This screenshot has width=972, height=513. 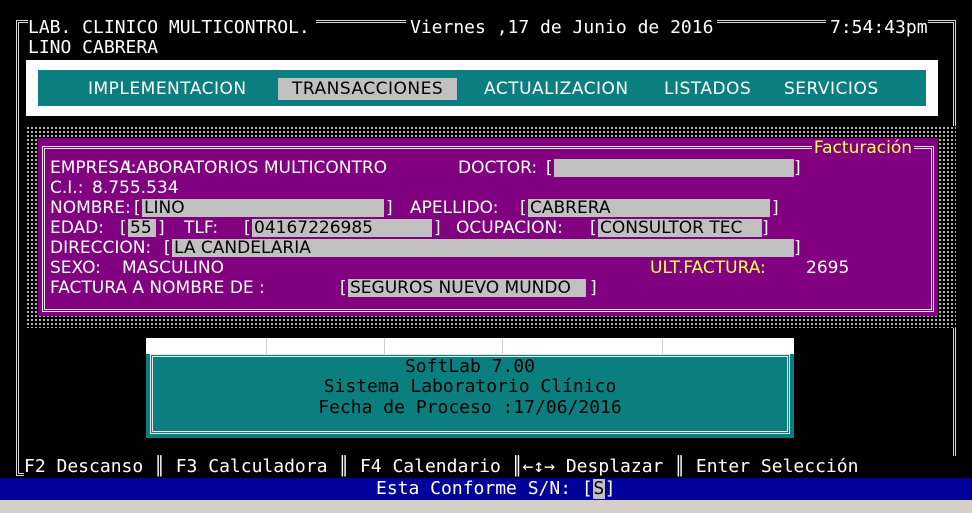 What do you see at coordinates (93, 168) in the screenshot?
I see `empresa-label: EMPRESA:` at bounding box center [93, 168].